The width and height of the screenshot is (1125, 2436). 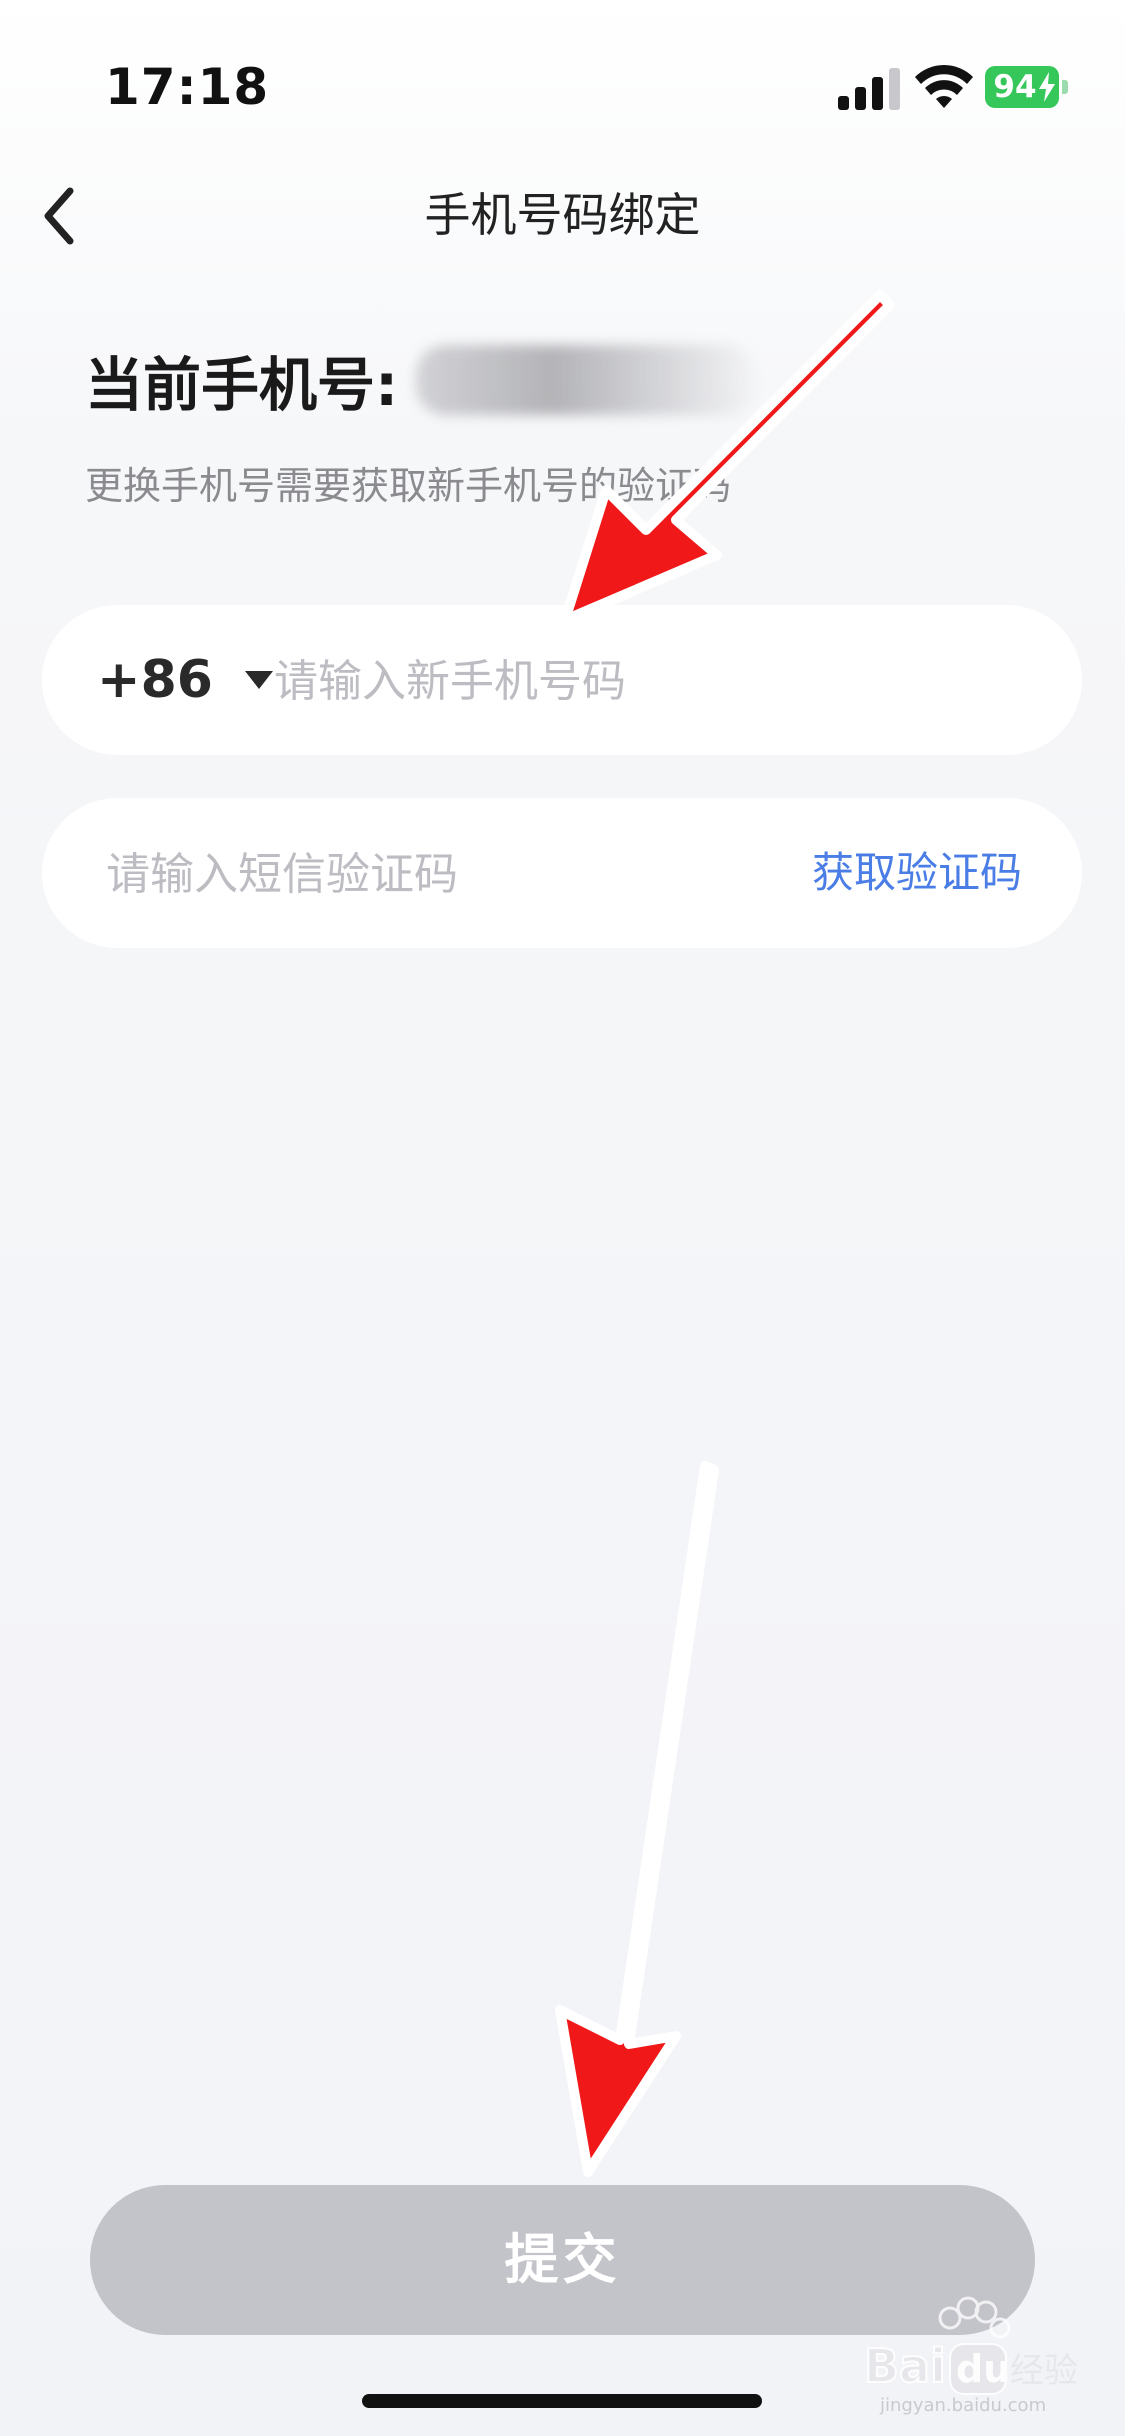 I want to click on home-indicator, so click(x=562, y=2401).